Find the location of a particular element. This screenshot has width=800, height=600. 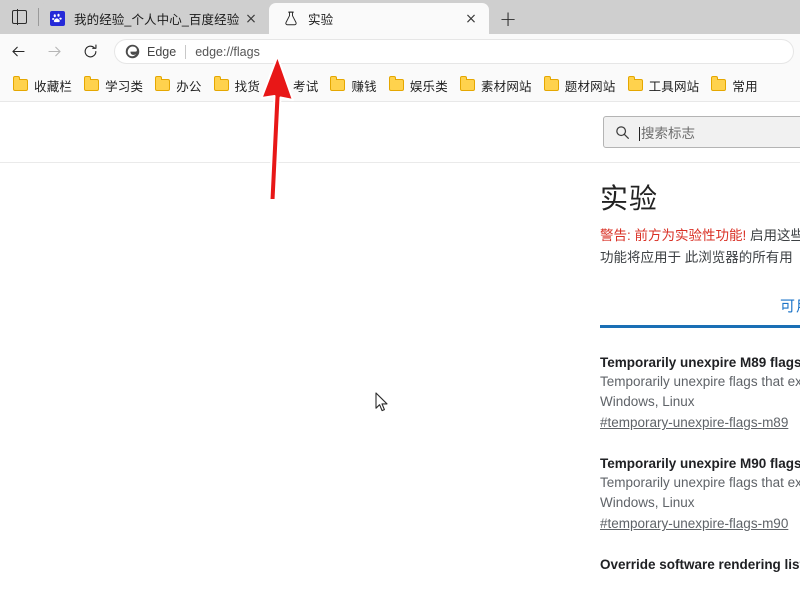

bookmark-item: 常用 is located at coordinates (734, 85).